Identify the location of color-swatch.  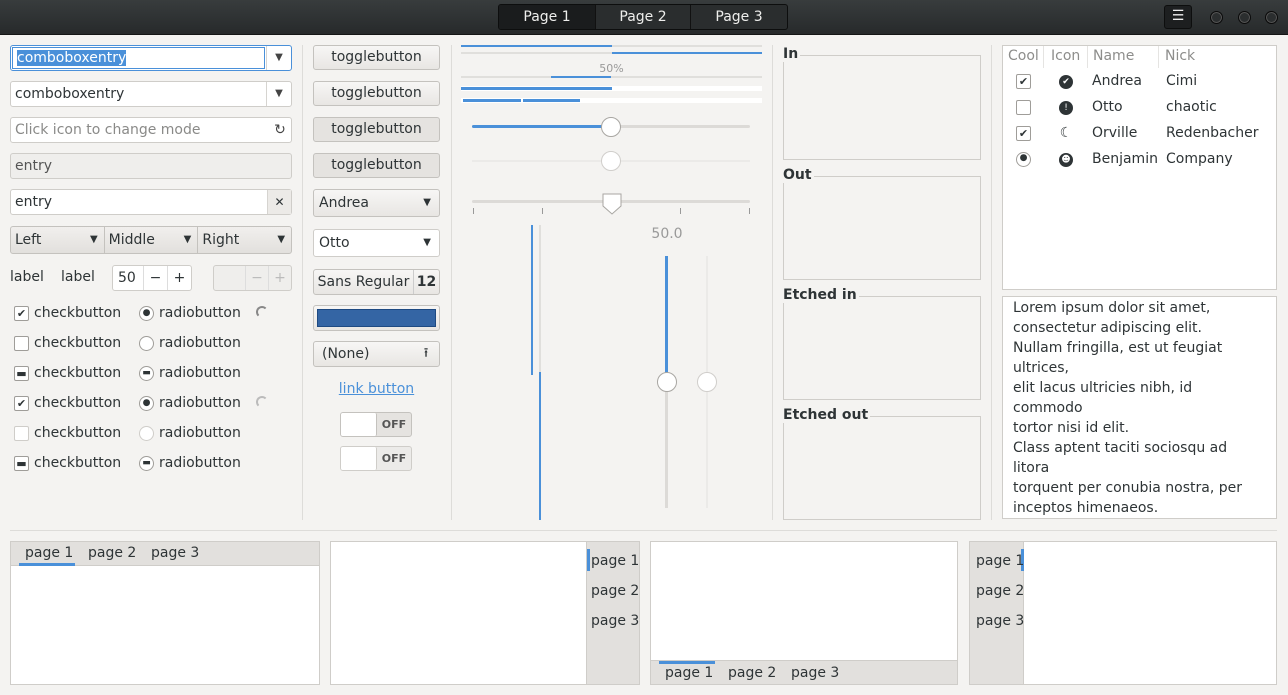
(376, 318).